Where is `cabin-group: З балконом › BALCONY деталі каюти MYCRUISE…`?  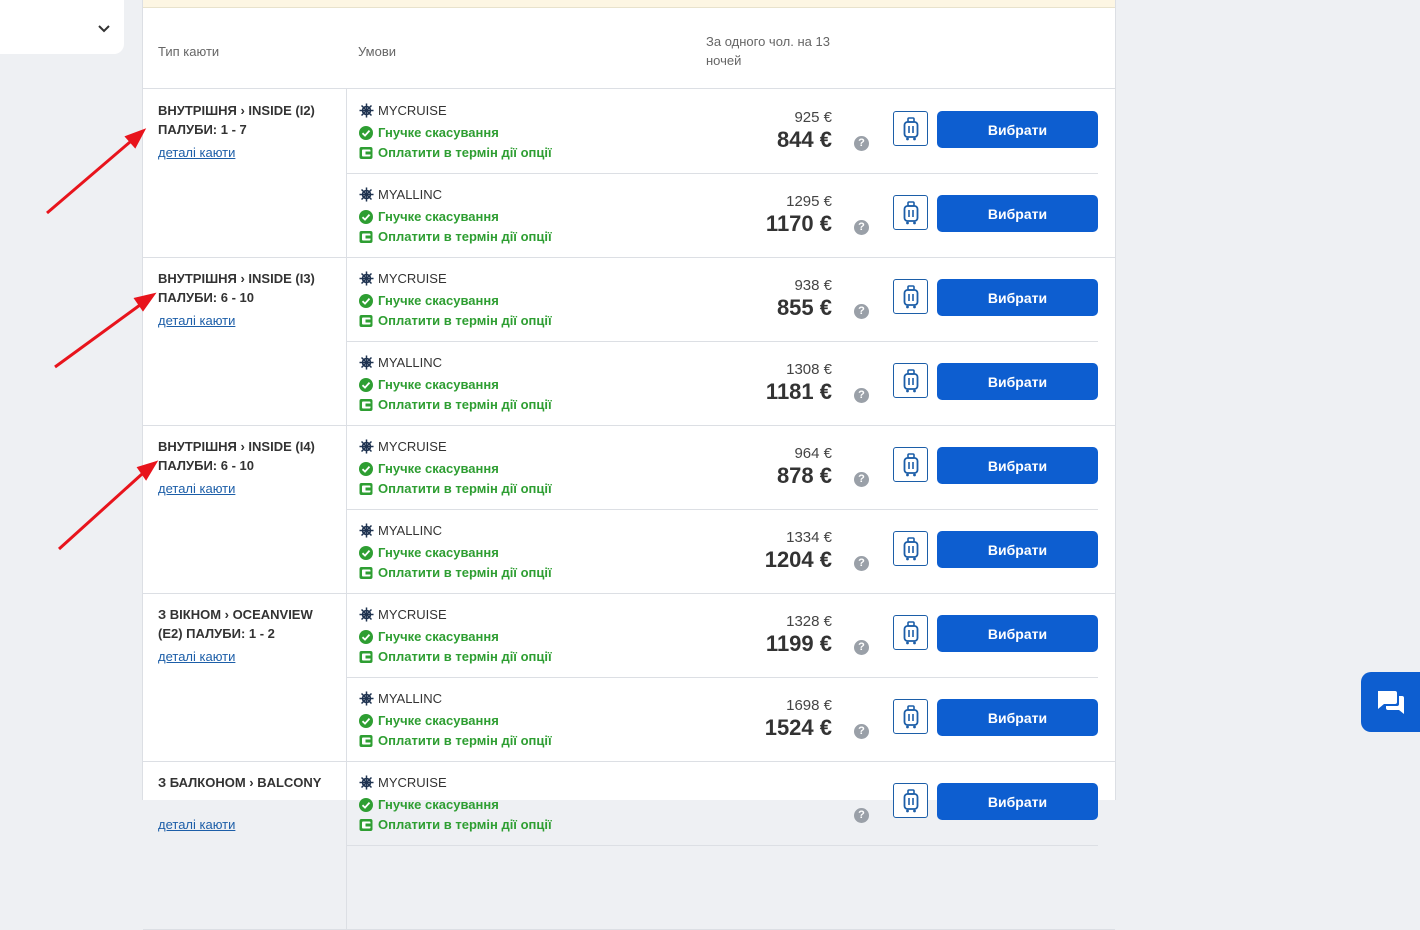 cabin-group: З балконом › BALCONY деталі каюти MYCRUISE… is located at coordinates (629, 845).